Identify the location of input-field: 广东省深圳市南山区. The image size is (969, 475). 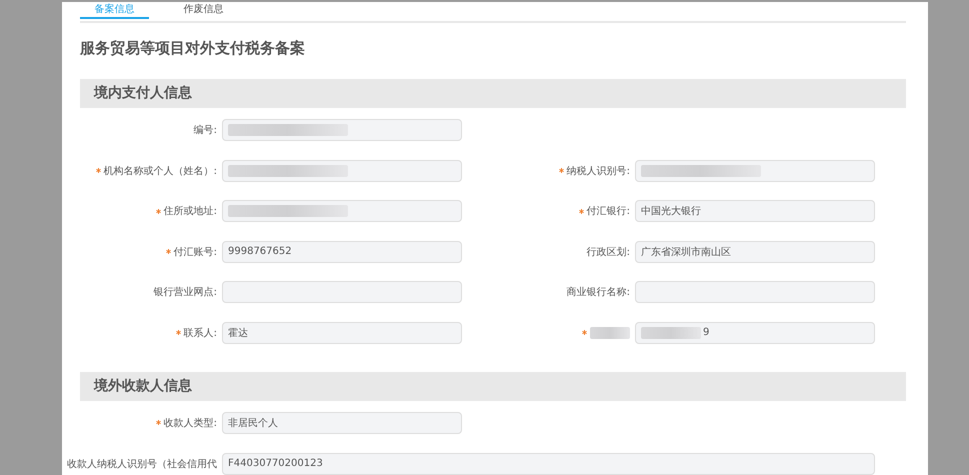
(755, 251).